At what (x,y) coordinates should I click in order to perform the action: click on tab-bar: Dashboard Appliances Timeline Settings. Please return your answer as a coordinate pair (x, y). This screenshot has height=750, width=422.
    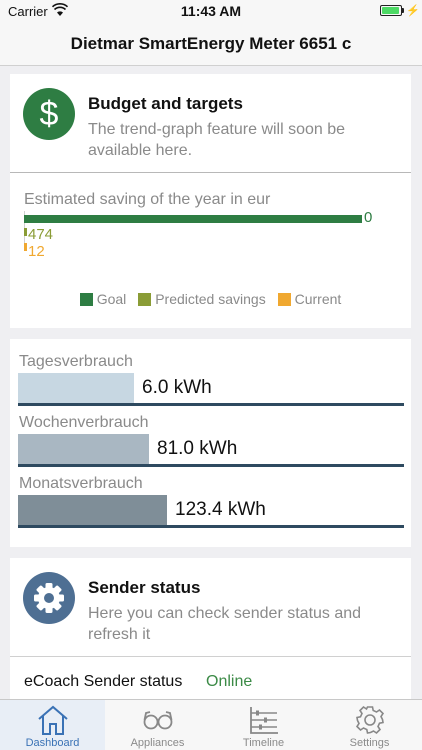
    Looking at the image, I should click on (211, 724).